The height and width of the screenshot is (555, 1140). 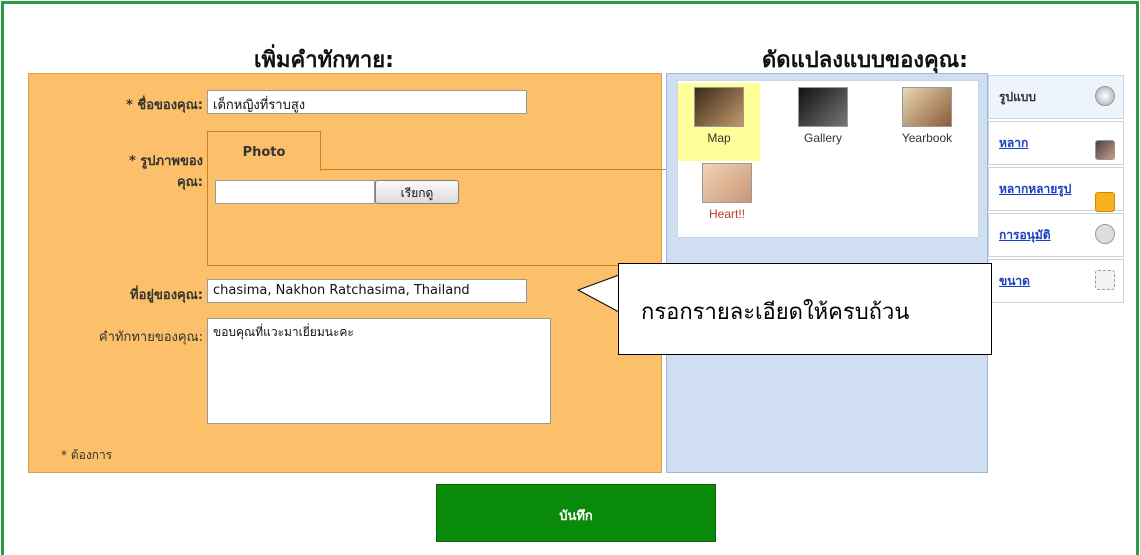 What do you see at coordinates (865, 60) in the screenshot?
I see `customize-heading: ดัดแปลงแบบของคุณ:` at bounding box center [865, 60].